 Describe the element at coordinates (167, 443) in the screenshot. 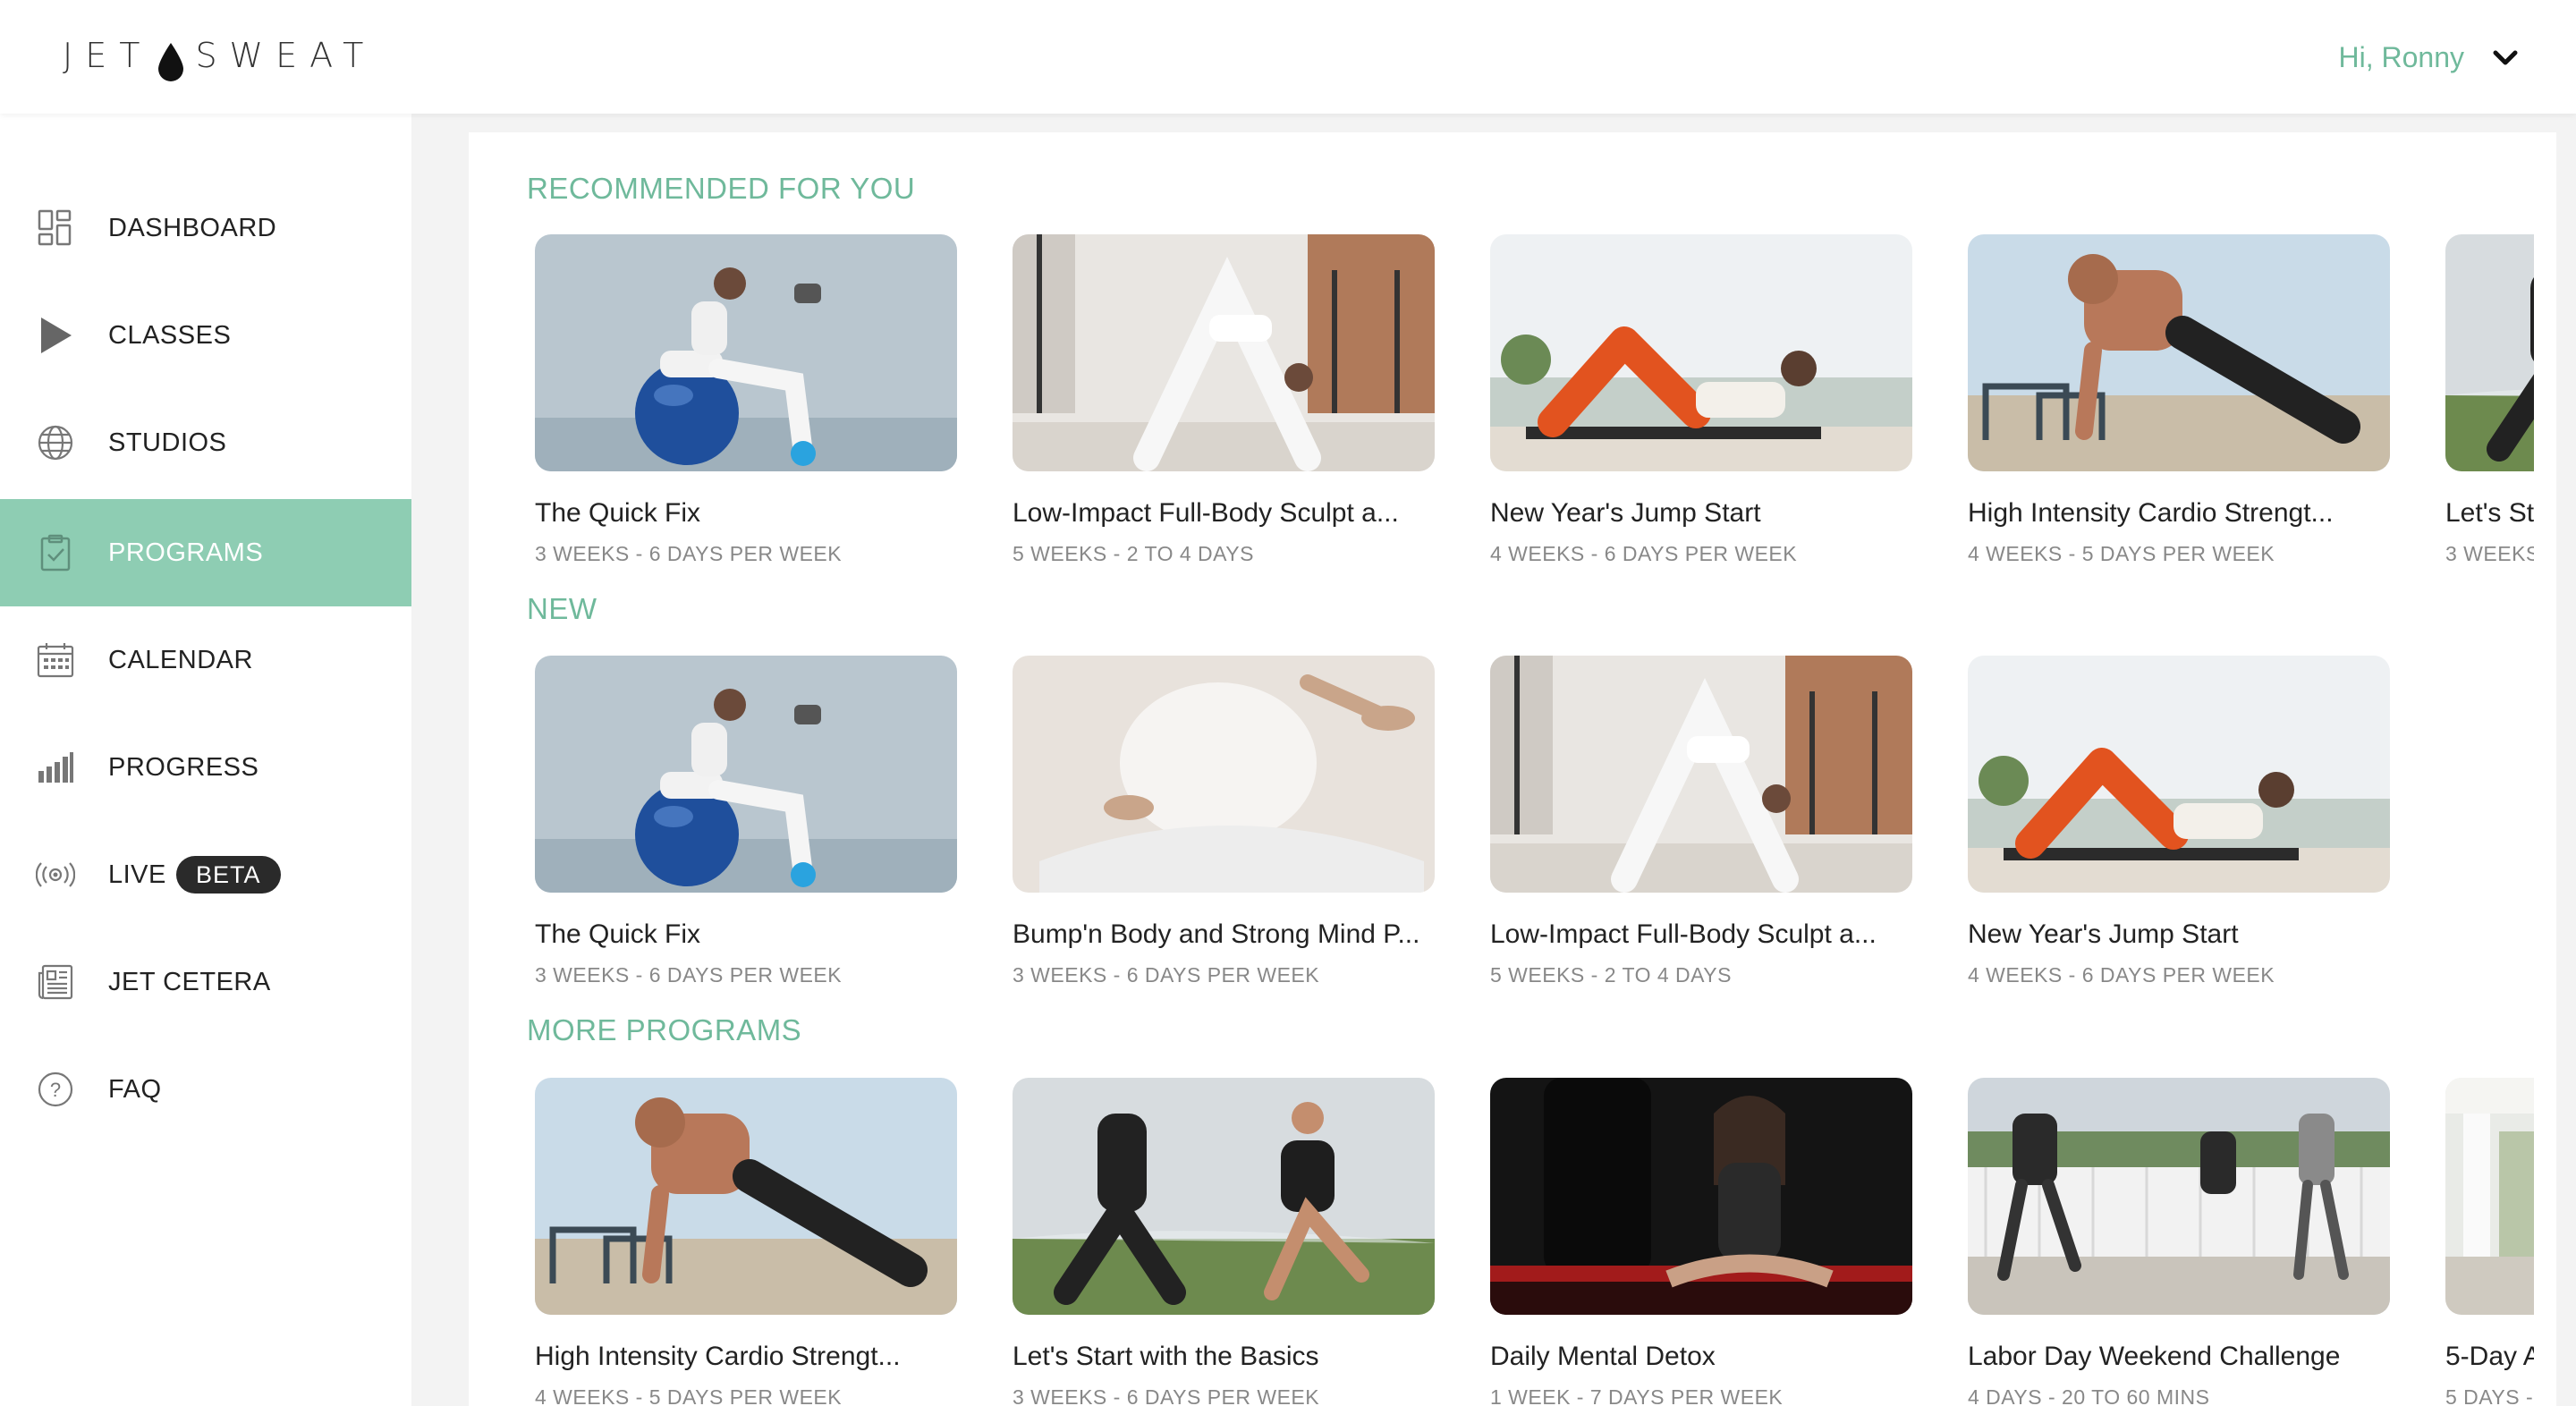

I see `sidebar-item-label: STUDIOS` at that location.